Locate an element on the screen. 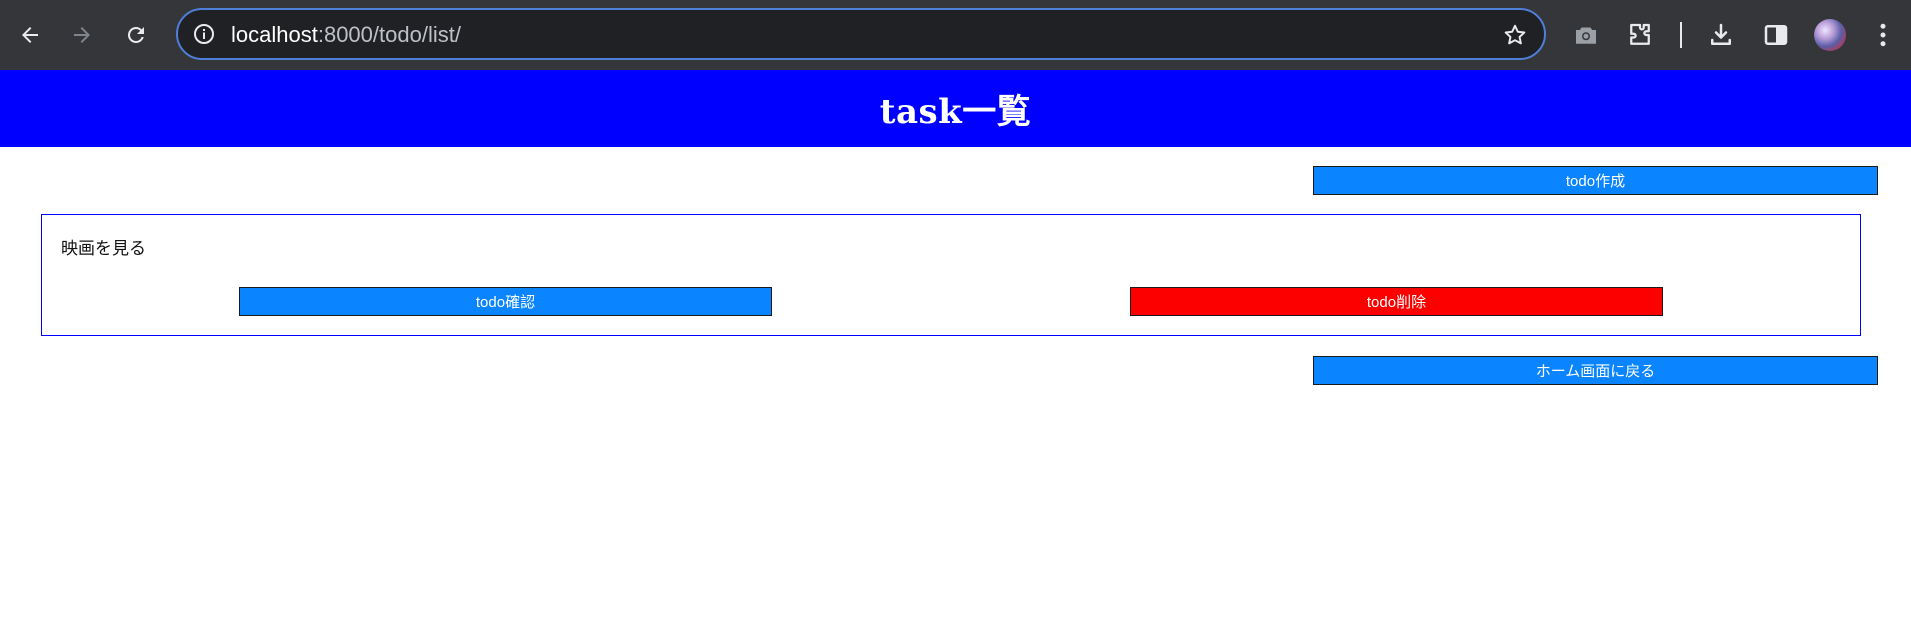 Image resolution: width=1911 pixels, height=640 pixels. profile-avatar is located at coordinates (1830, 35).